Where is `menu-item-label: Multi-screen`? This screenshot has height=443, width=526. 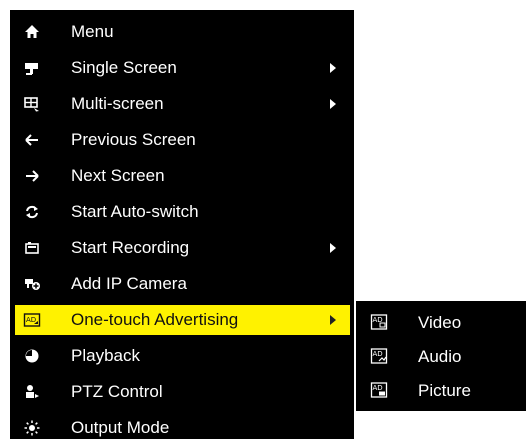
menu-item-label: Multi-screen is located at coordinates (117, 103).